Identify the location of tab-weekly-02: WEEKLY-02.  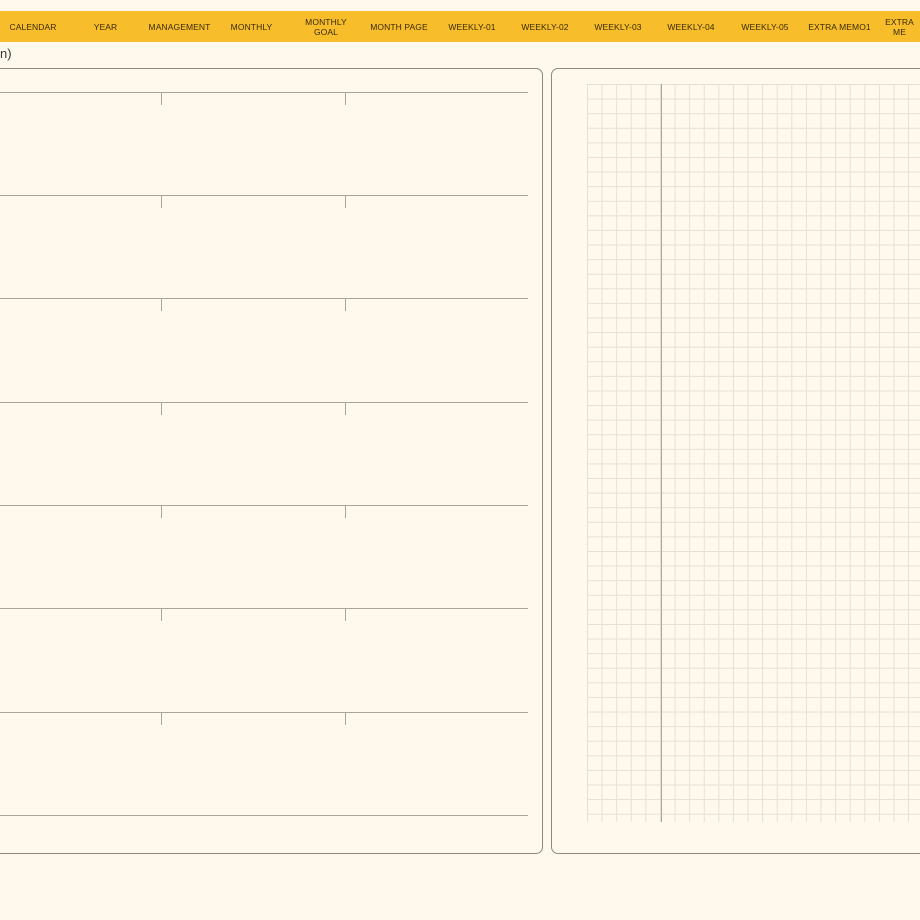
(545, 26).